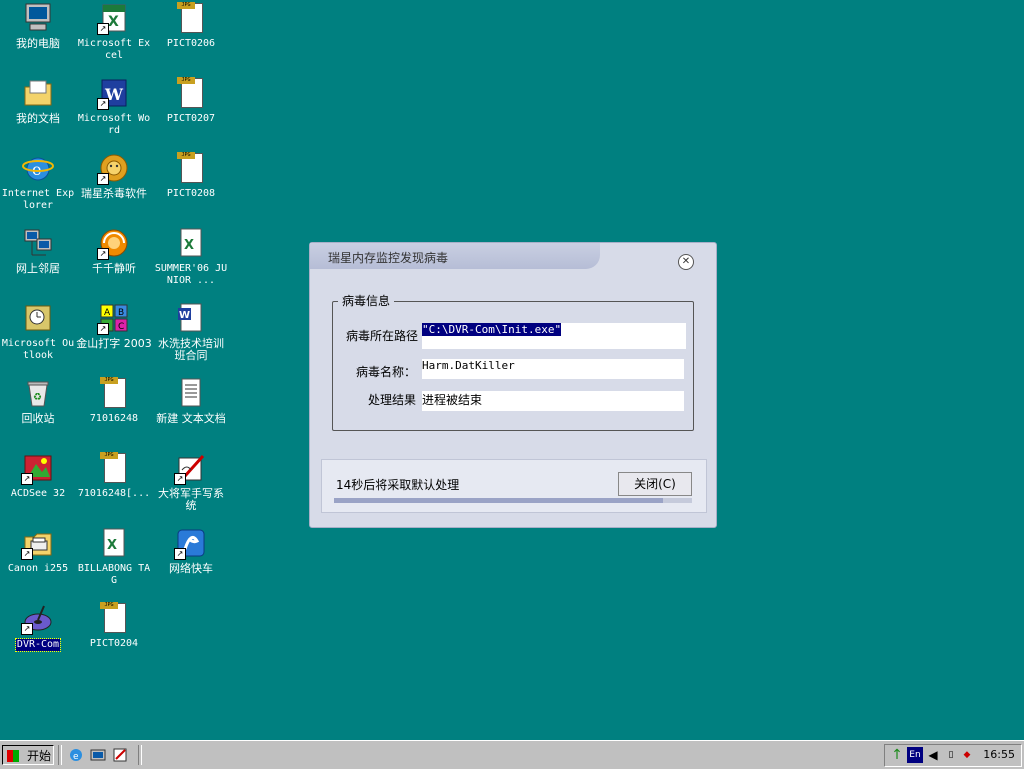 This screenshot has width=1024, height=769. I want to click on desktop-icon-recycle-bin: ♻ 回收站, so click(38, 401).